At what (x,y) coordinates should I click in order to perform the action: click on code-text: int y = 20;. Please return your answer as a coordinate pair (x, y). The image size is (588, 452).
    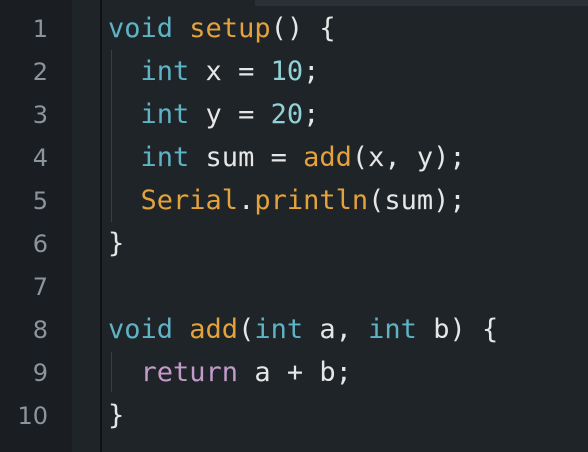
    Looking at the image, I should click on (214, 115).